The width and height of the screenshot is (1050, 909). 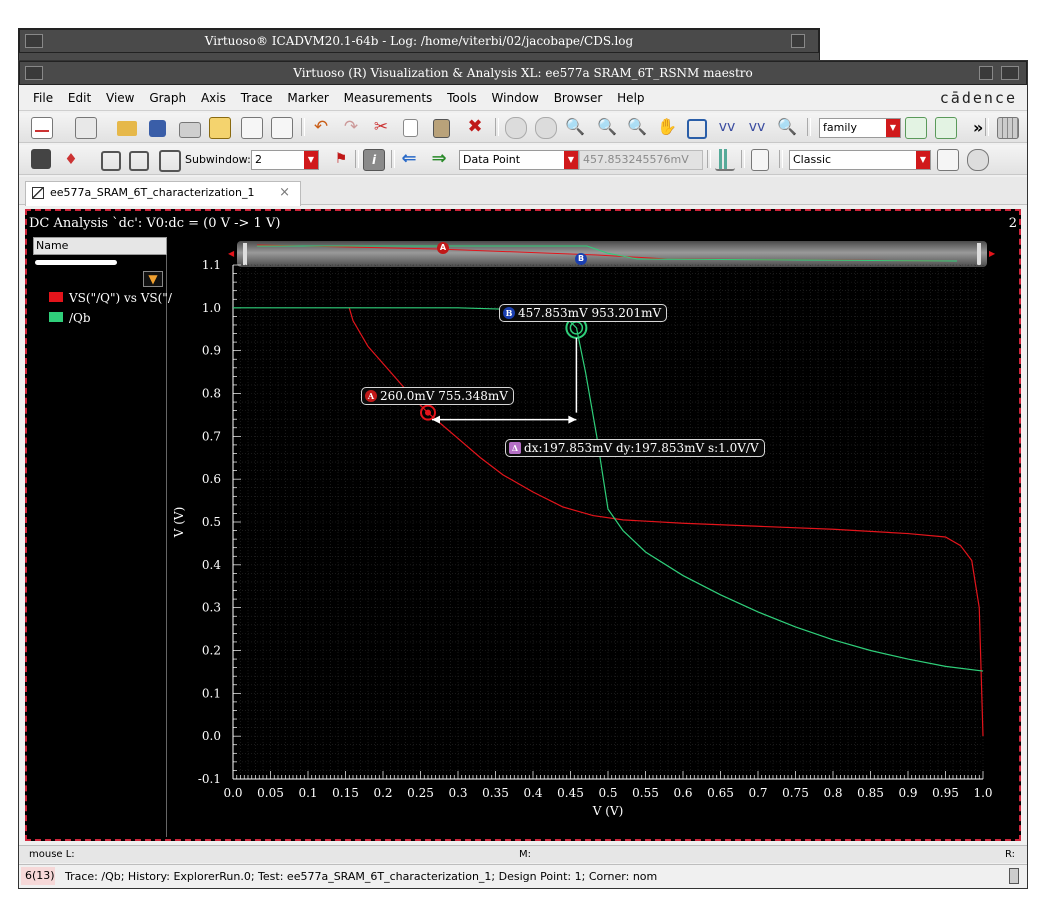 I want to click on menu-marker: Marker, so click(x=307, y=98).